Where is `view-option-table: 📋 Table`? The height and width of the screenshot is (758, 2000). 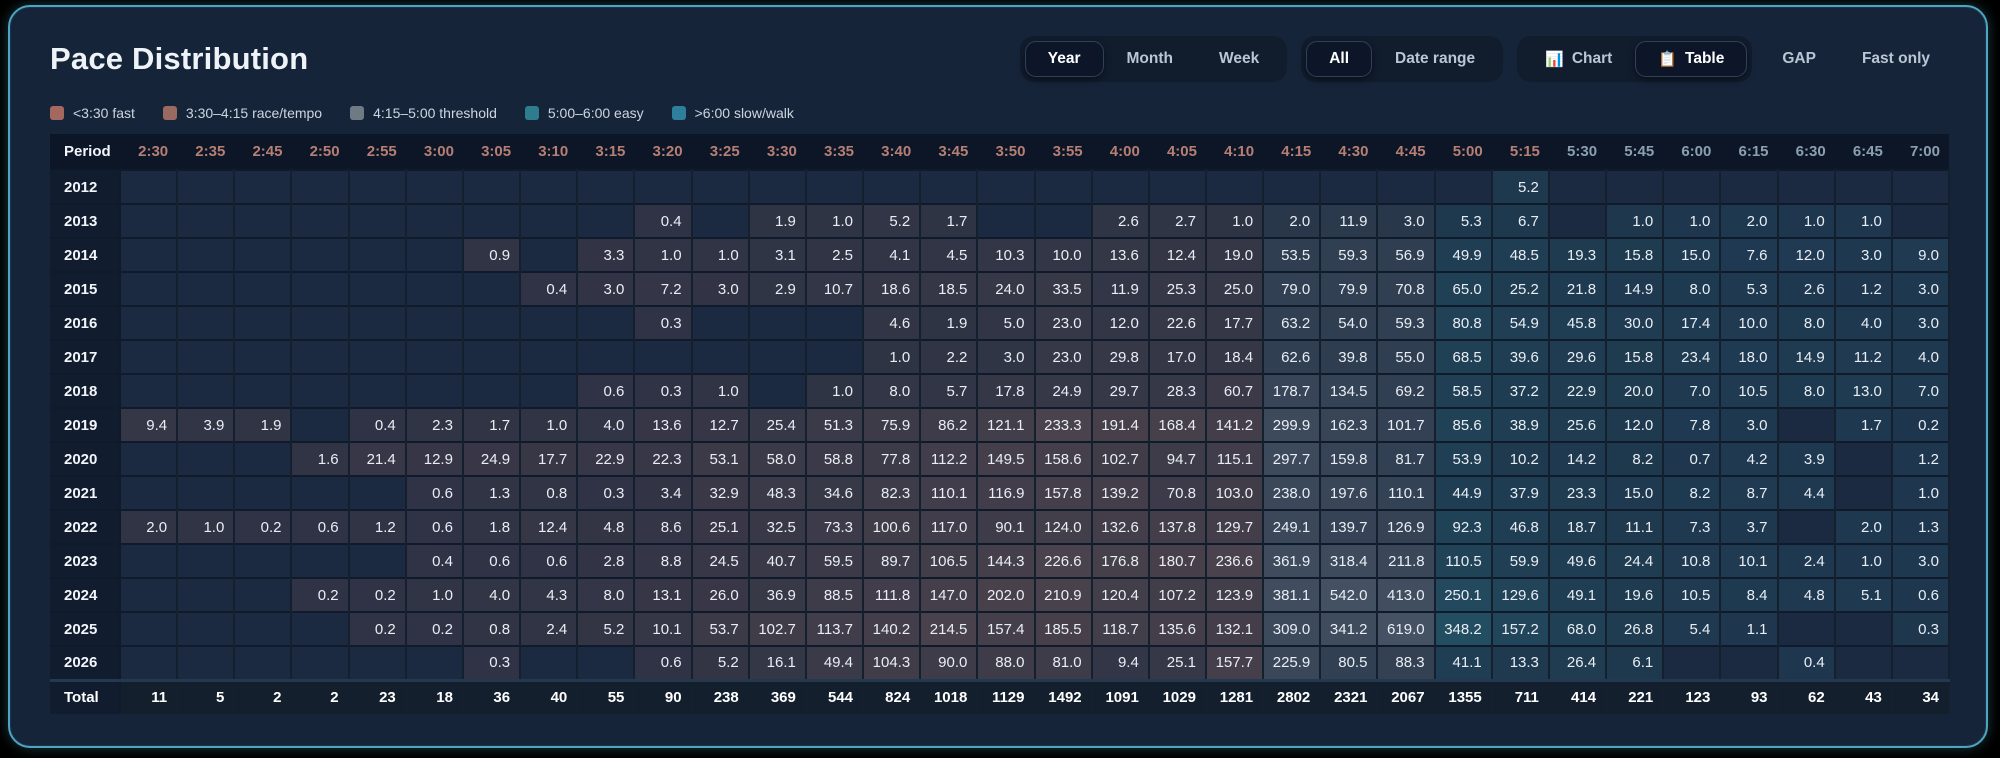 view-option-table: 📋 Table is located at coordinates (1691, 59).